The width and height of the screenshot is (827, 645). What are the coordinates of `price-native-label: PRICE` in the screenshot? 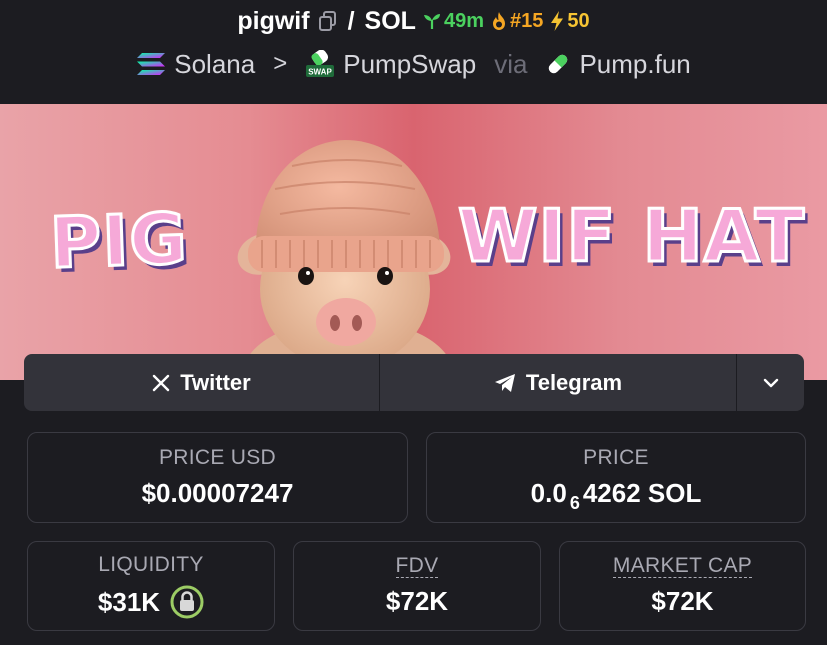 It's located at (616, 457).